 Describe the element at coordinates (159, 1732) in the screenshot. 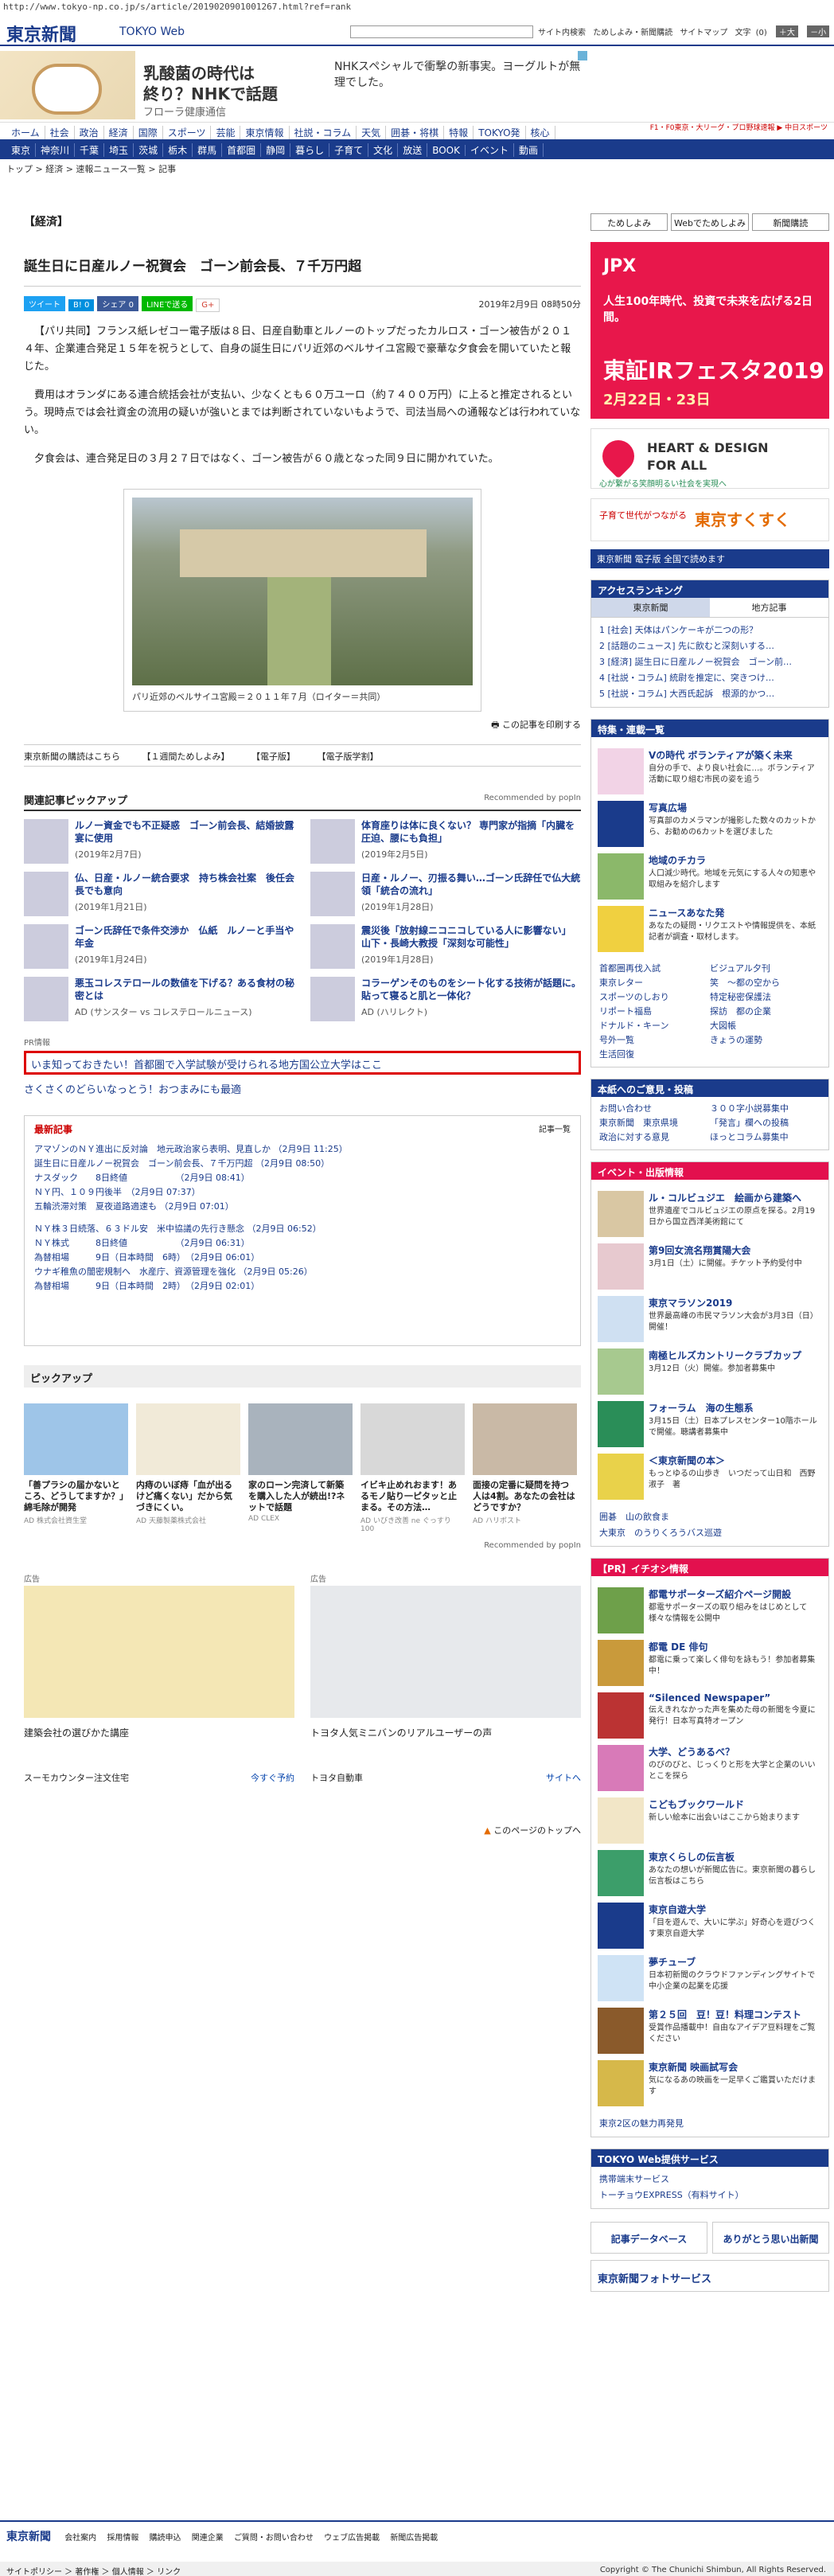

I see `bottom-ad-title: 建築会社の選びかた講座` at that location.